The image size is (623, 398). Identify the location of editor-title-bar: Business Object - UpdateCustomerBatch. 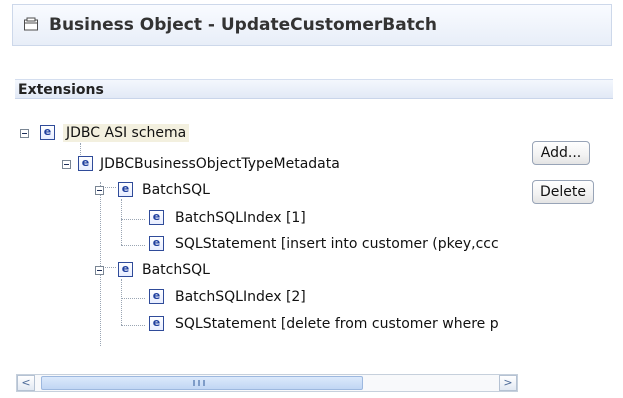
(312, 25).